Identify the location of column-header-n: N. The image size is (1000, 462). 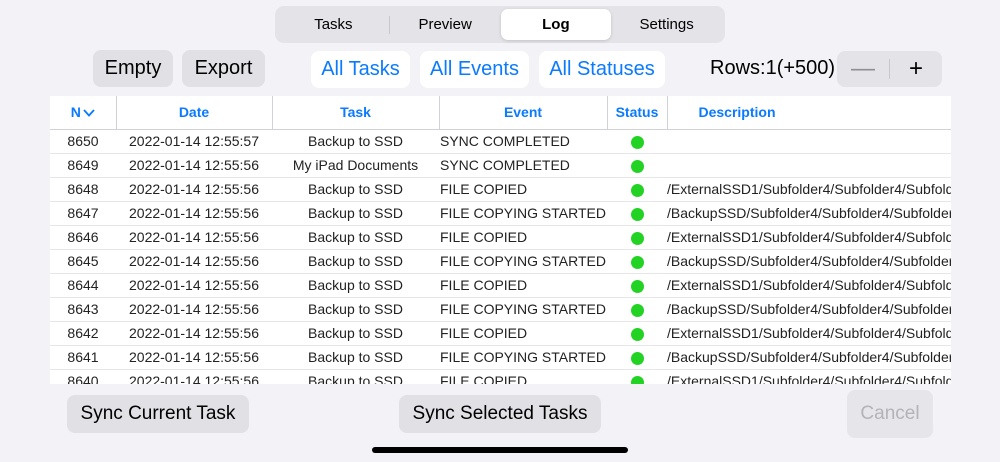
(83, 113).